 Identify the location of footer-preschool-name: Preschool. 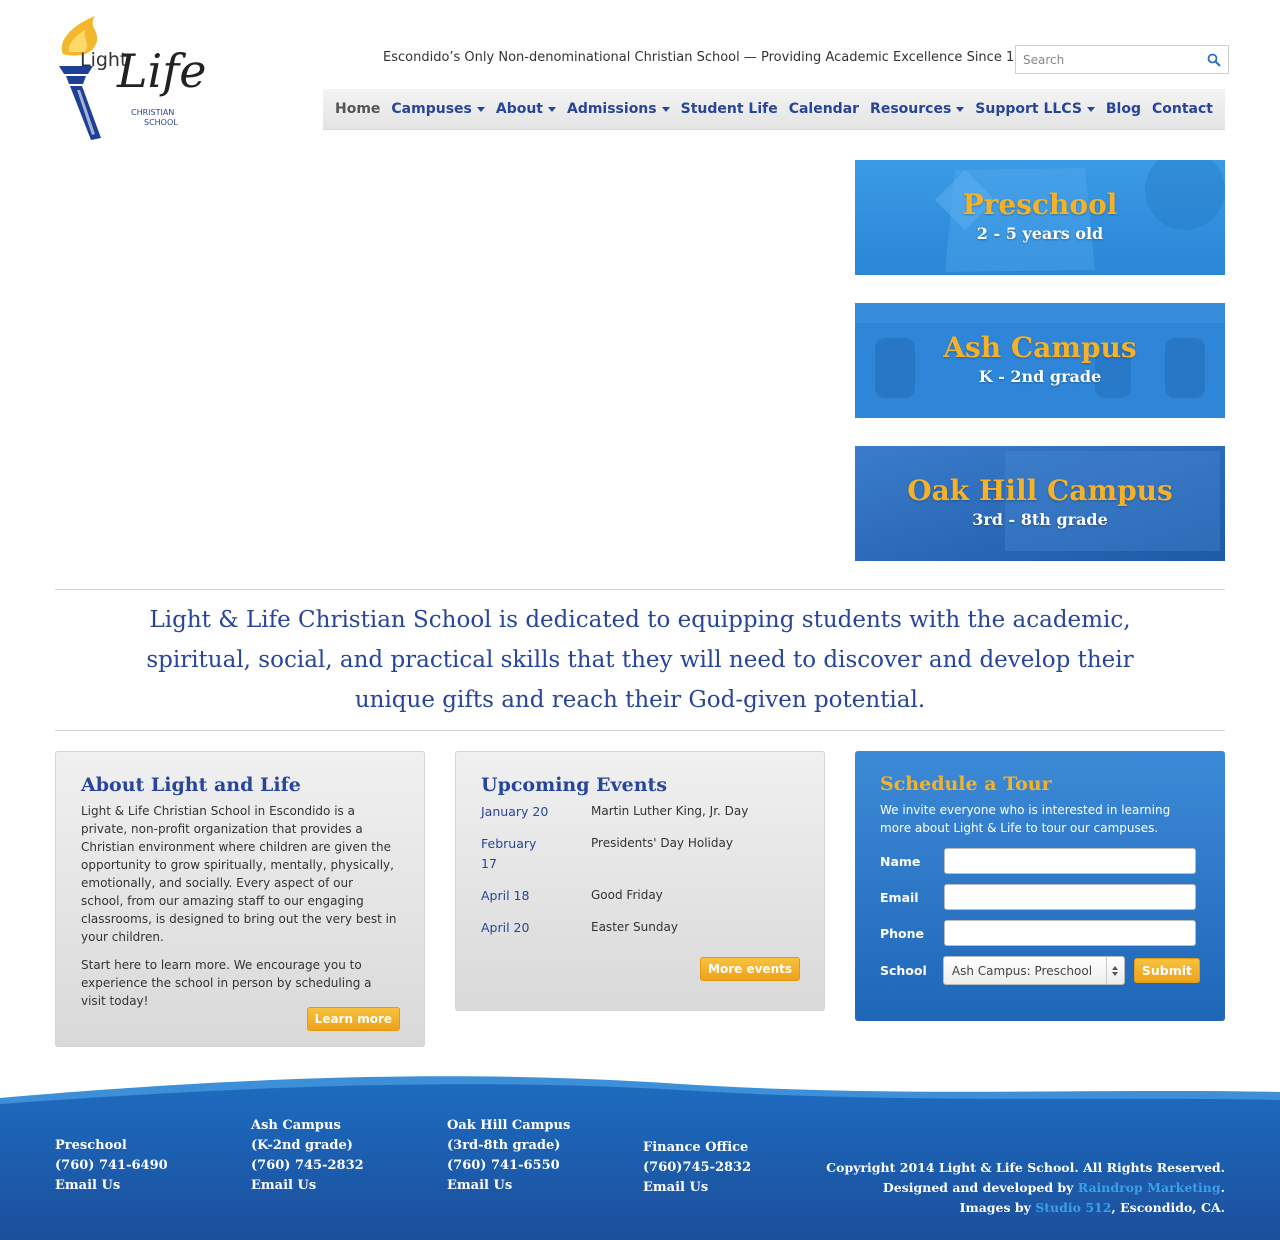
(91, 1145).